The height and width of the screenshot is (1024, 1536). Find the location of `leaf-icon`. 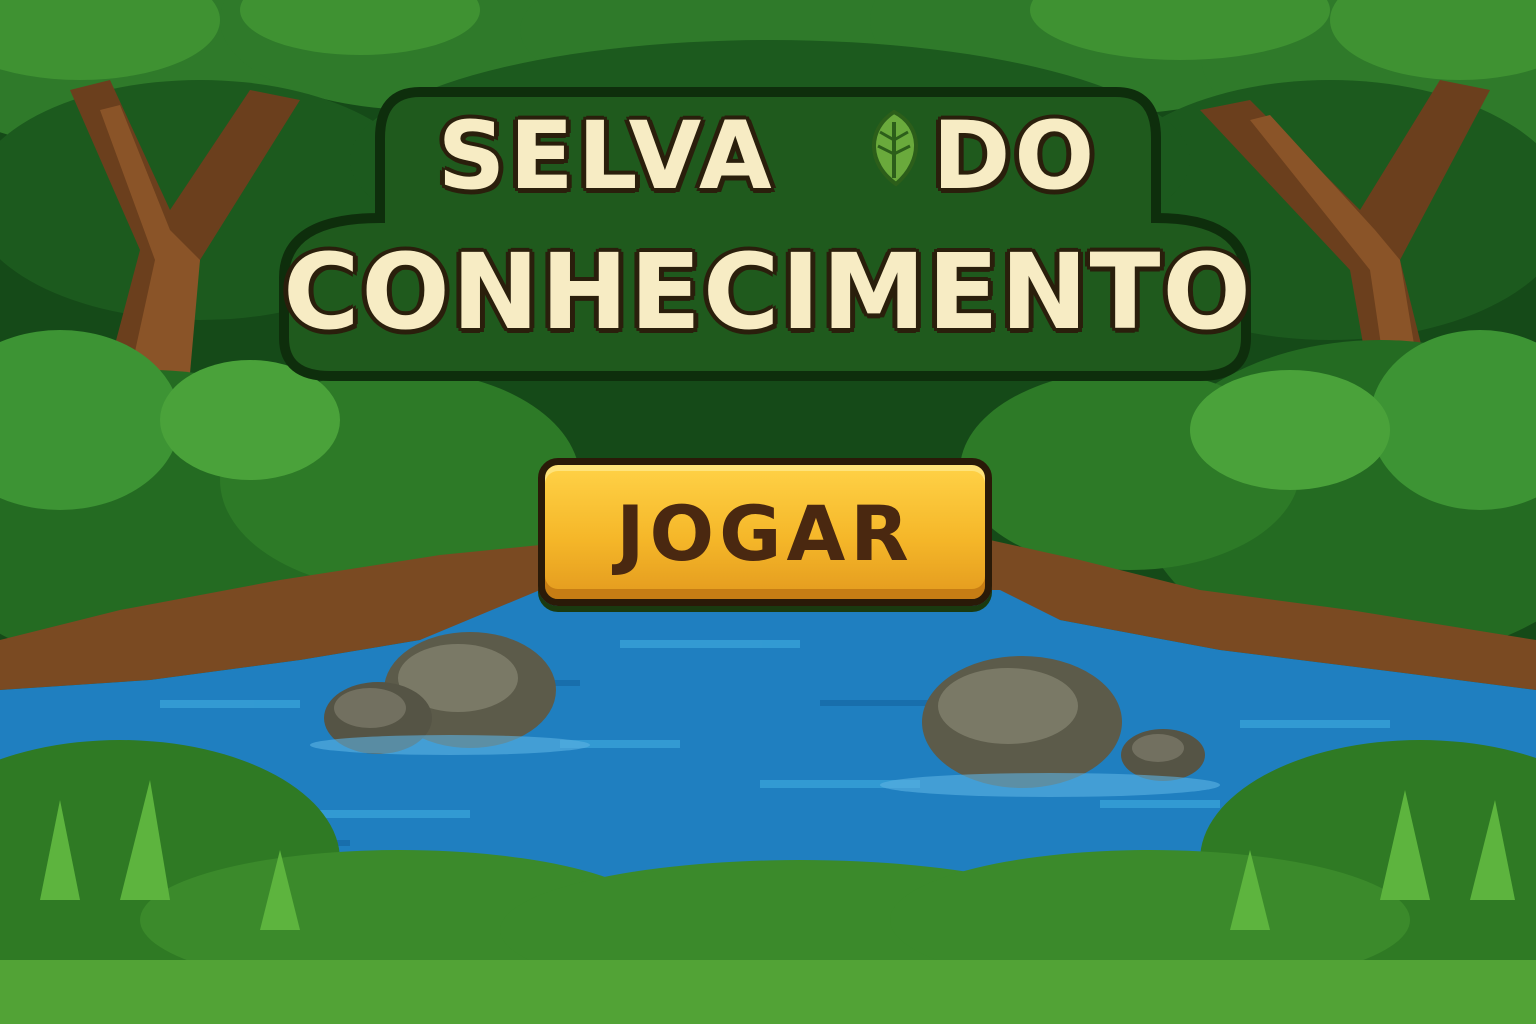

leaf-icon is located at coordinates (895, 148).